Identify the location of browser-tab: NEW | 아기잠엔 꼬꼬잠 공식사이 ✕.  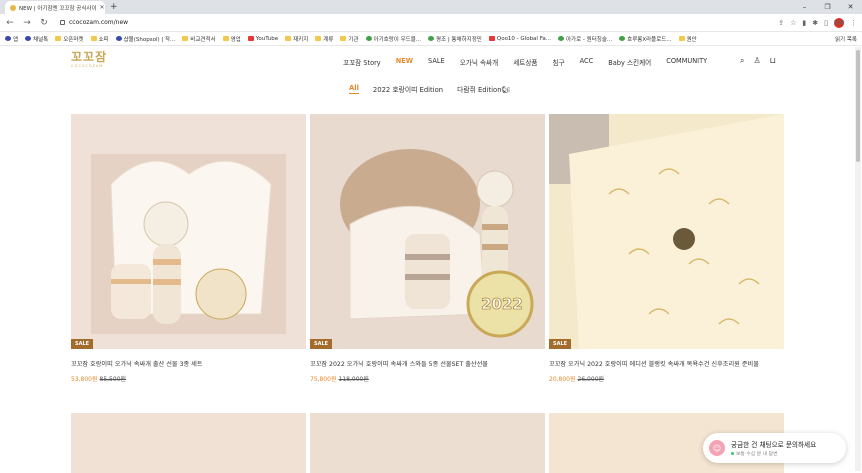
(55, 7).